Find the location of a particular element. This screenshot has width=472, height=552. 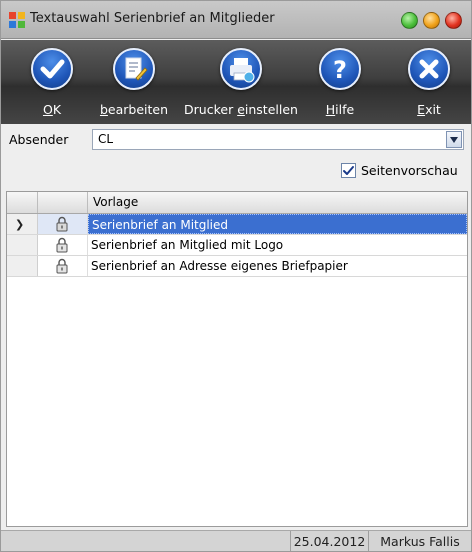

absender-value: CL is located at coordinates (106, 139).